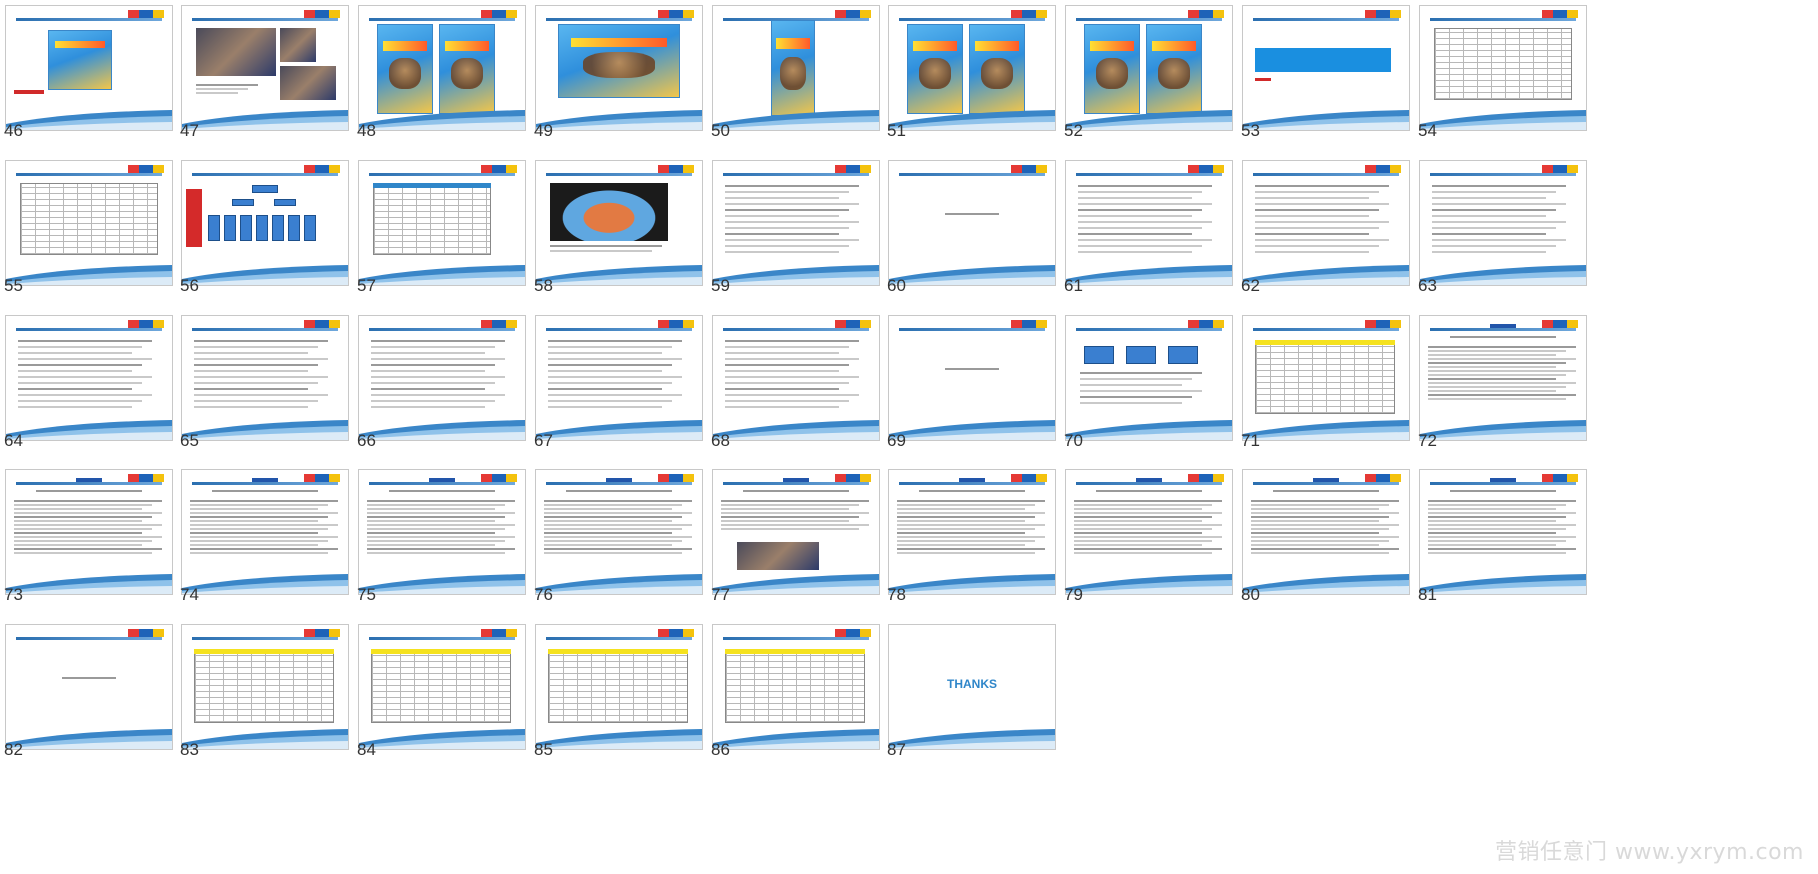 This screenshot has height=874, width=1818. Describe the element at coordinates (366, 440) in the screenshot. I see `slide-number-label: 66` at that location.